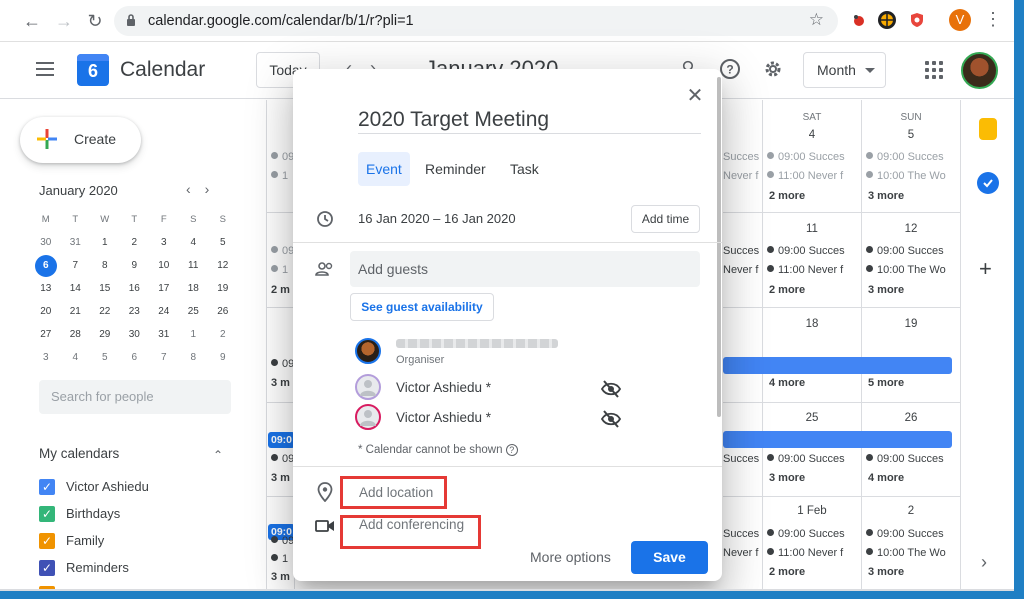 Image resolution: width=1024 pixels, height=599 pixels. What do you see at coordinates (280, 290) in the screenshot?
I see `more-events-link: 2 m` at bounding box center [280, 290].